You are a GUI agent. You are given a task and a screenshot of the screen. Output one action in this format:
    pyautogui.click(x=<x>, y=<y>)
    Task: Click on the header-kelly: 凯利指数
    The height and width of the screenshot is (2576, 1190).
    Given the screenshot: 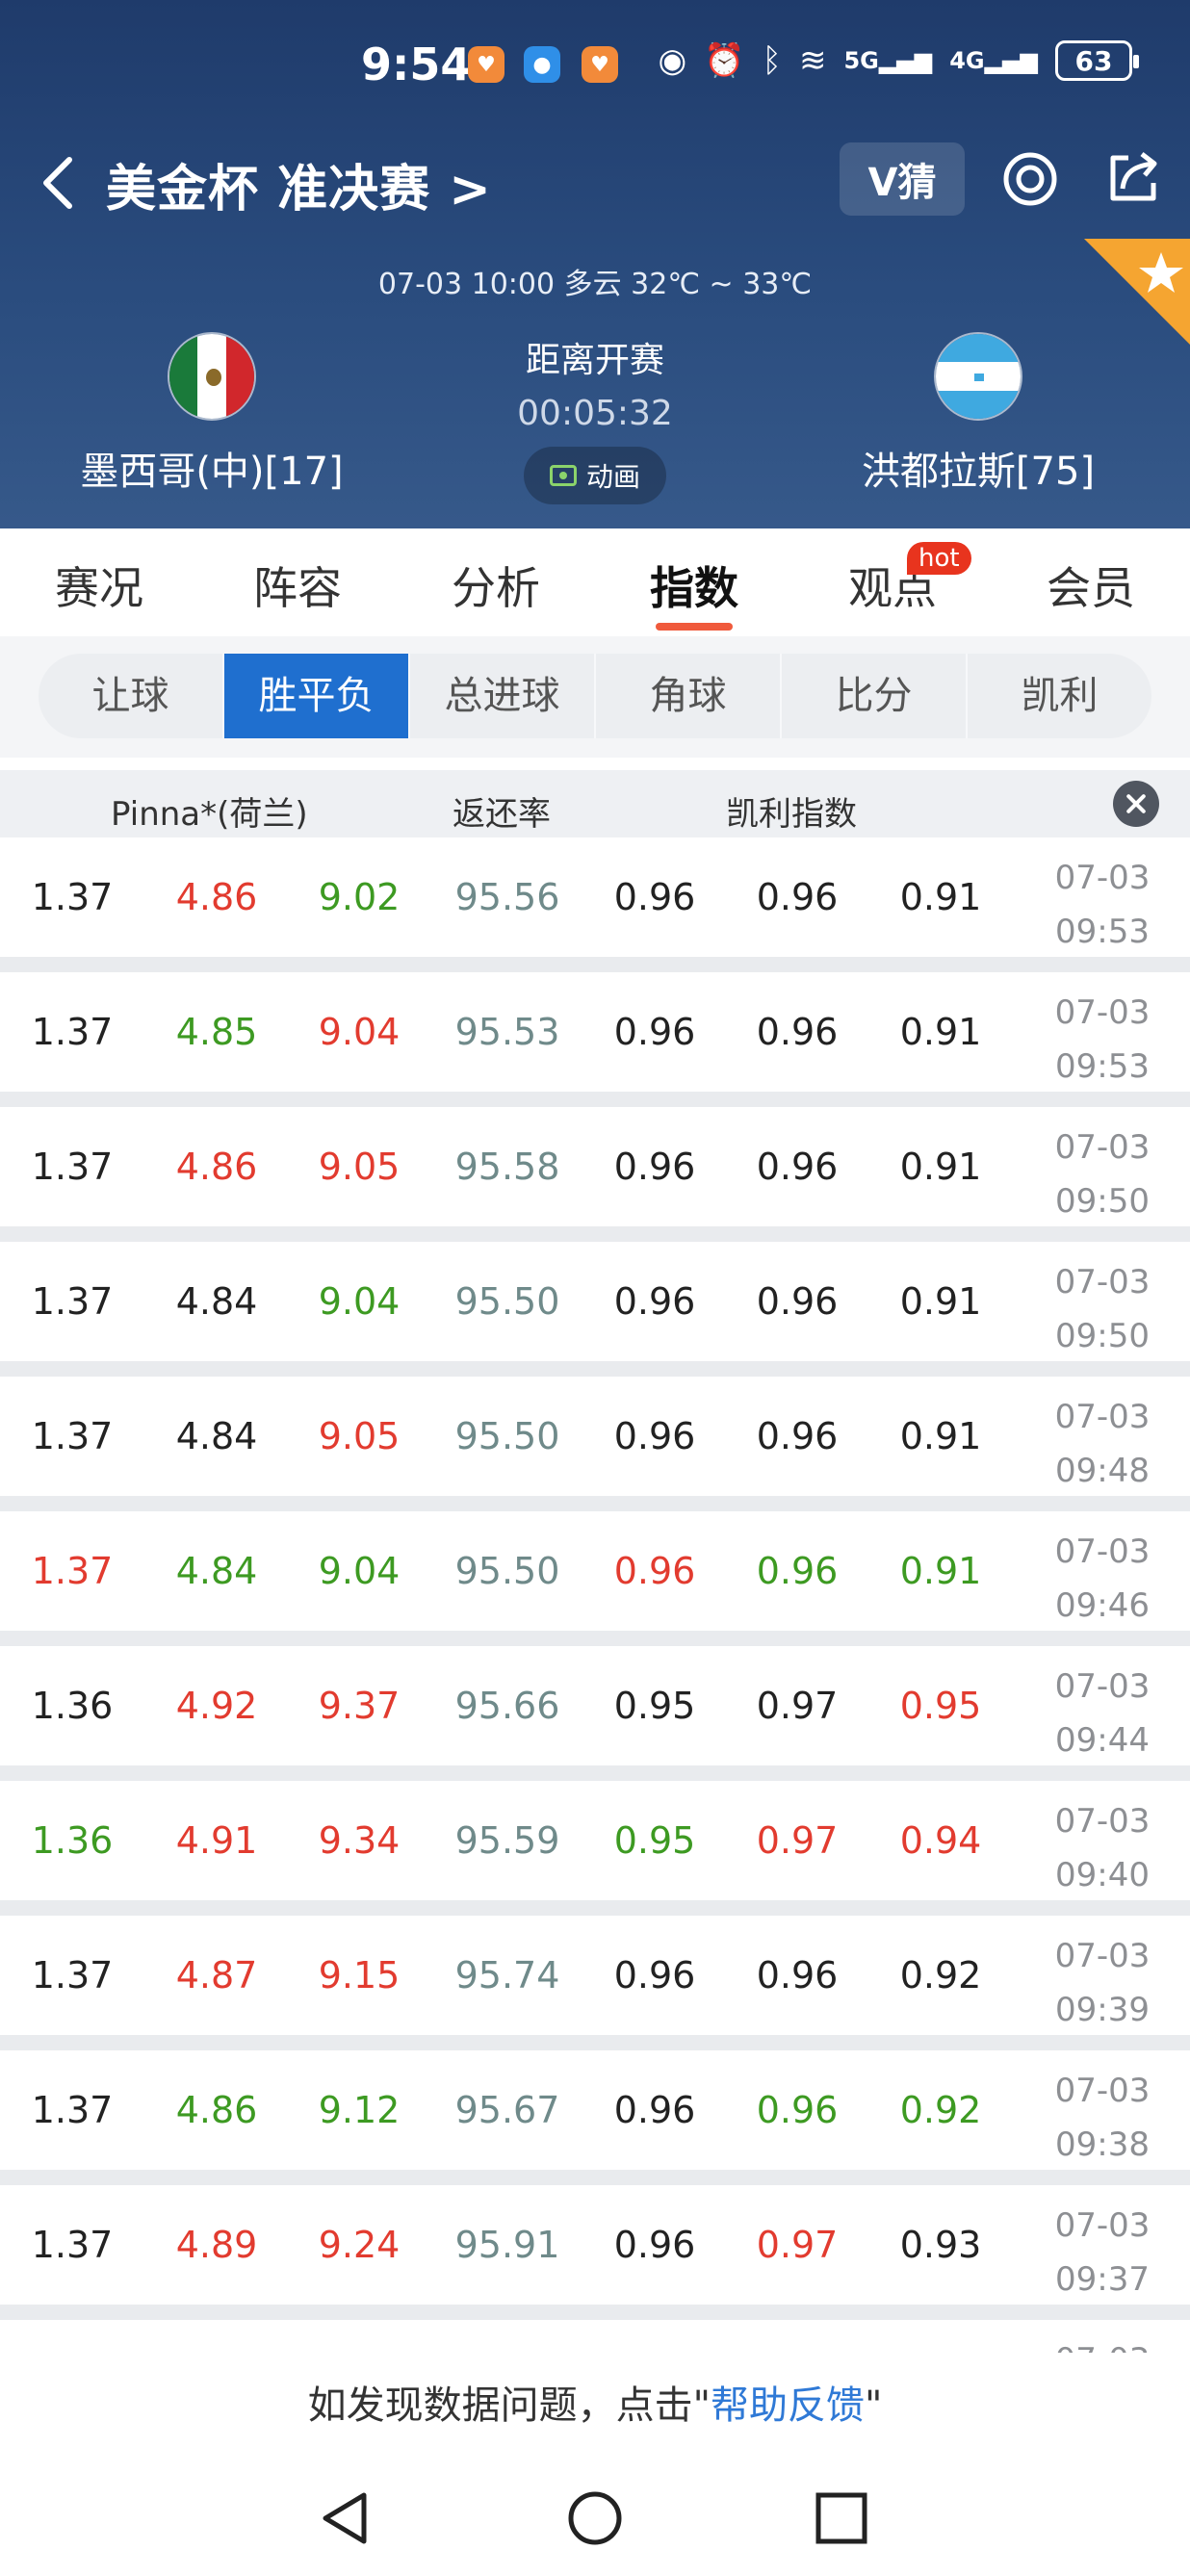 What is the action you would take?
    pyautogui.click(x=791, y=815)
    